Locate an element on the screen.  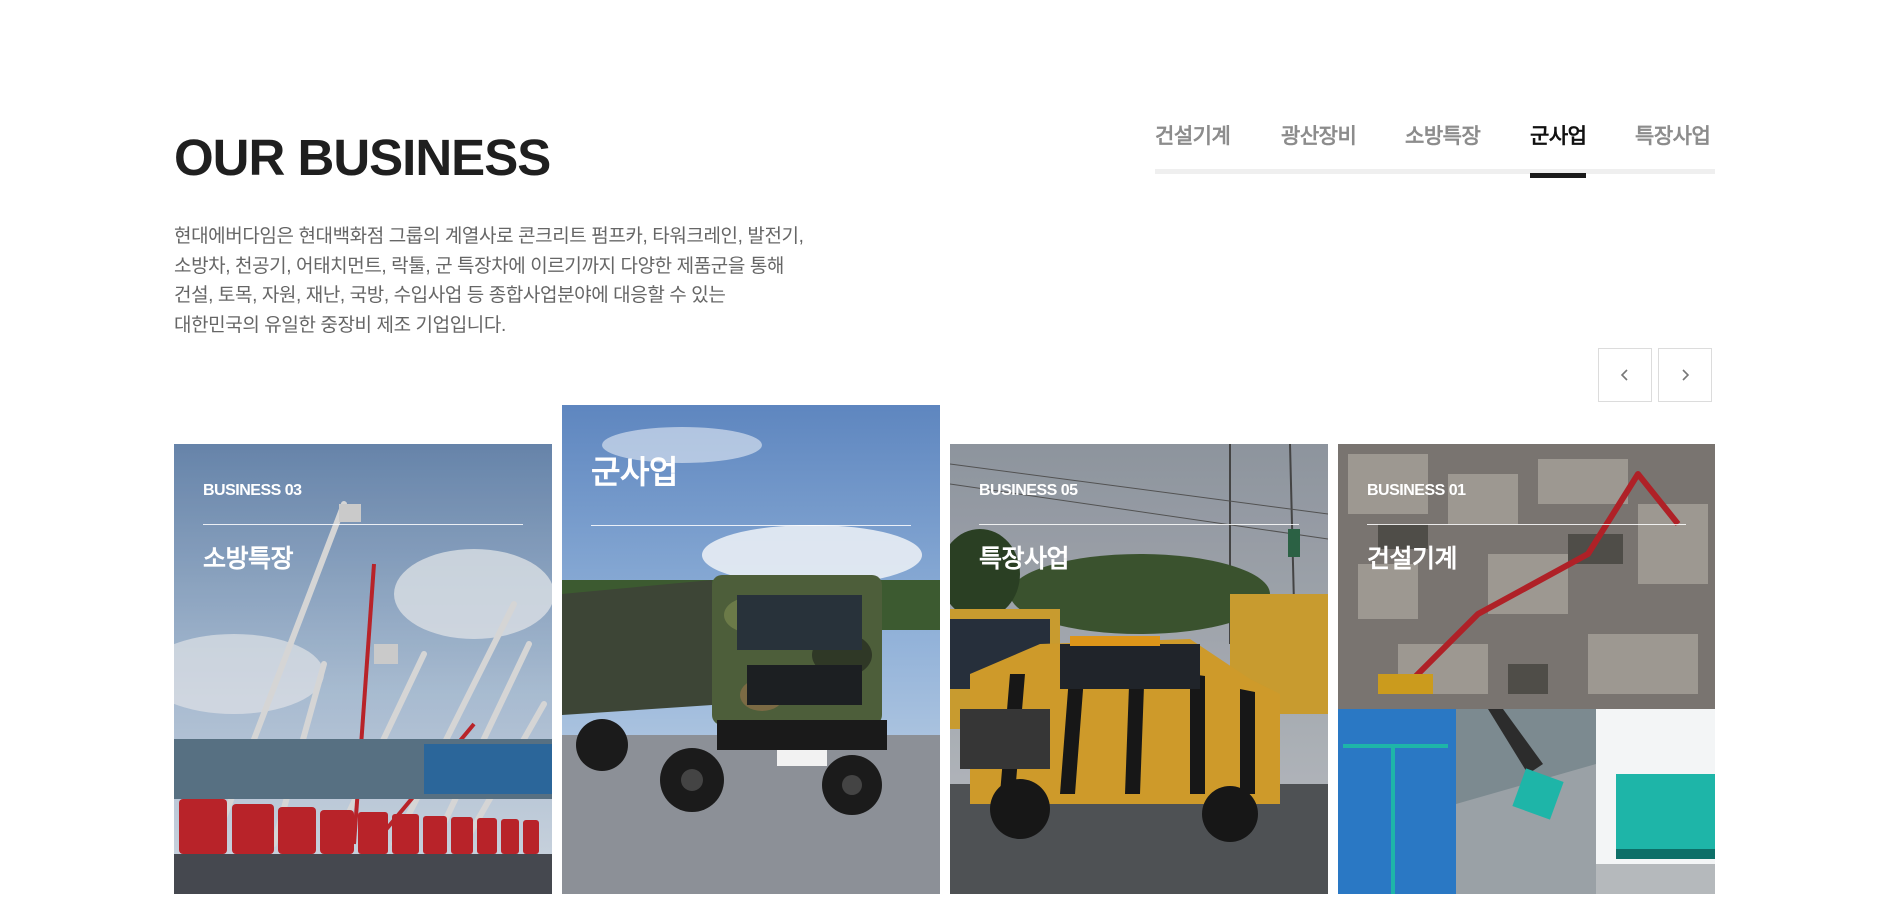
construction-machinery-collage is located at coordinates (1526, 669).